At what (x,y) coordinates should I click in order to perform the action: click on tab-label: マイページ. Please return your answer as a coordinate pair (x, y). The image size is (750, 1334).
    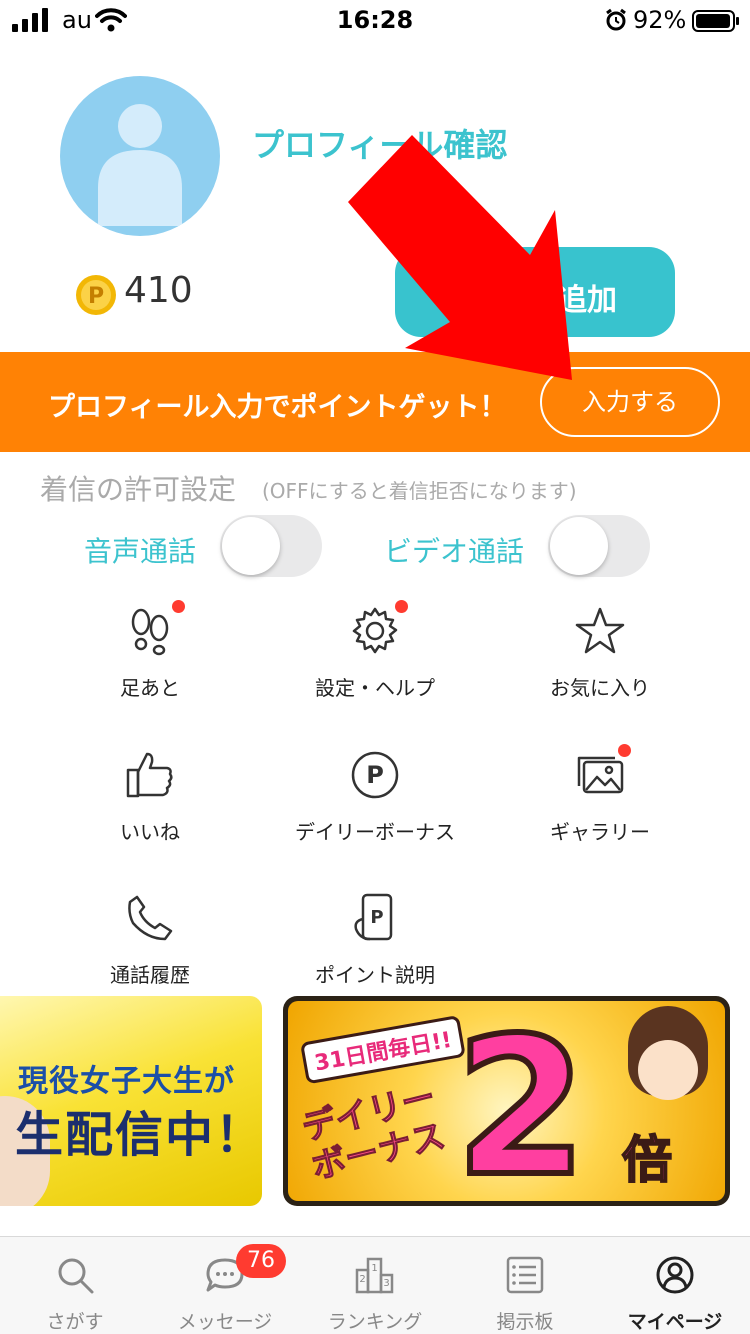
    Looking at the image, I should click on (675, 1322).